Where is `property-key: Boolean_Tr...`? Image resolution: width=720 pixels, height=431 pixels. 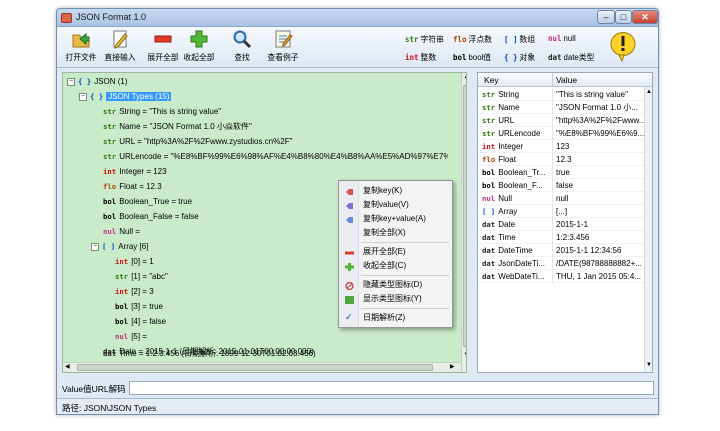 property-key: Boolean_Tr... is located at coordinates (522, 172).